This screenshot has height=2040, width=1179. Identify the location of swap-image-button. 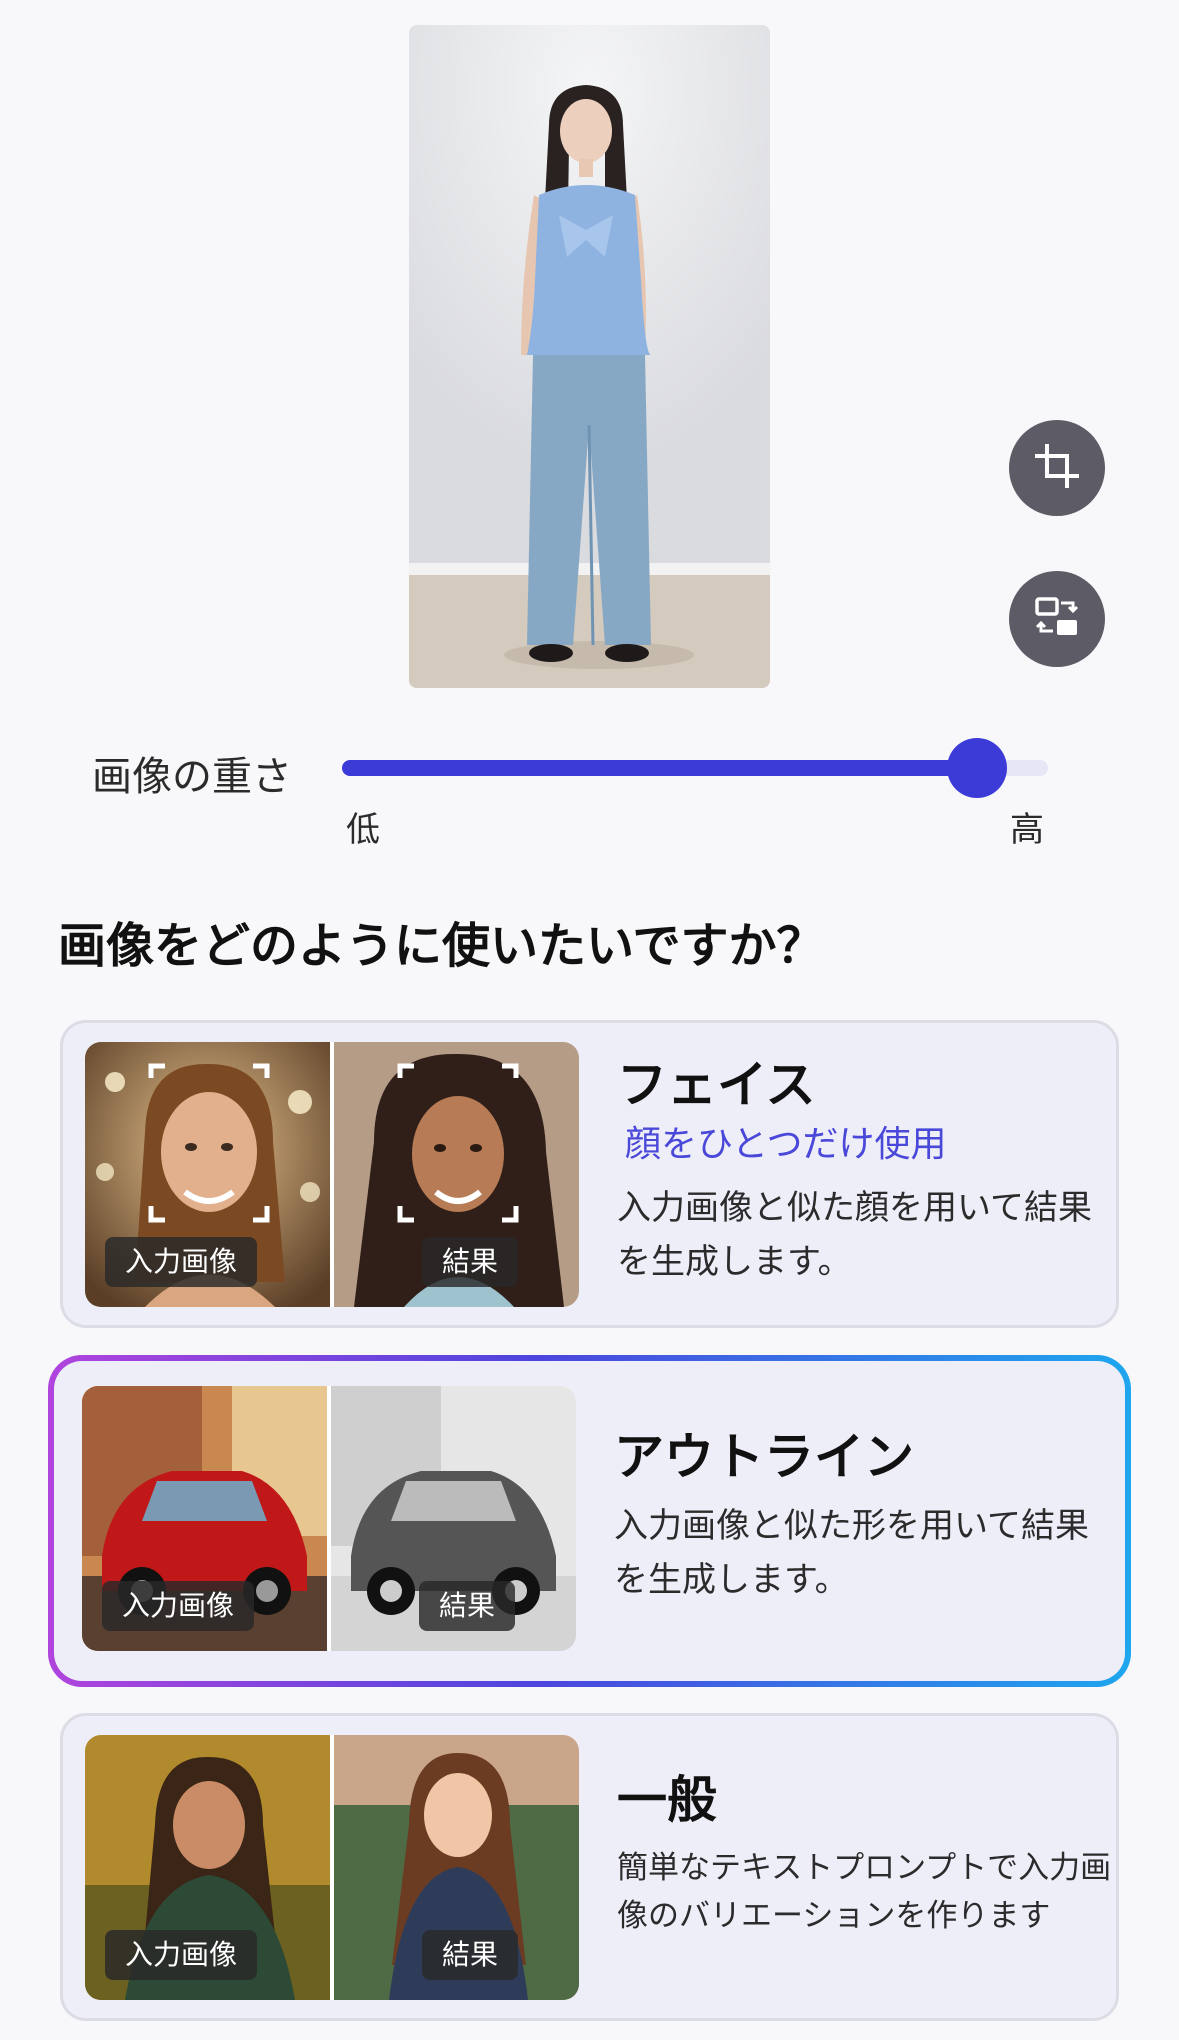
(1057, 619).